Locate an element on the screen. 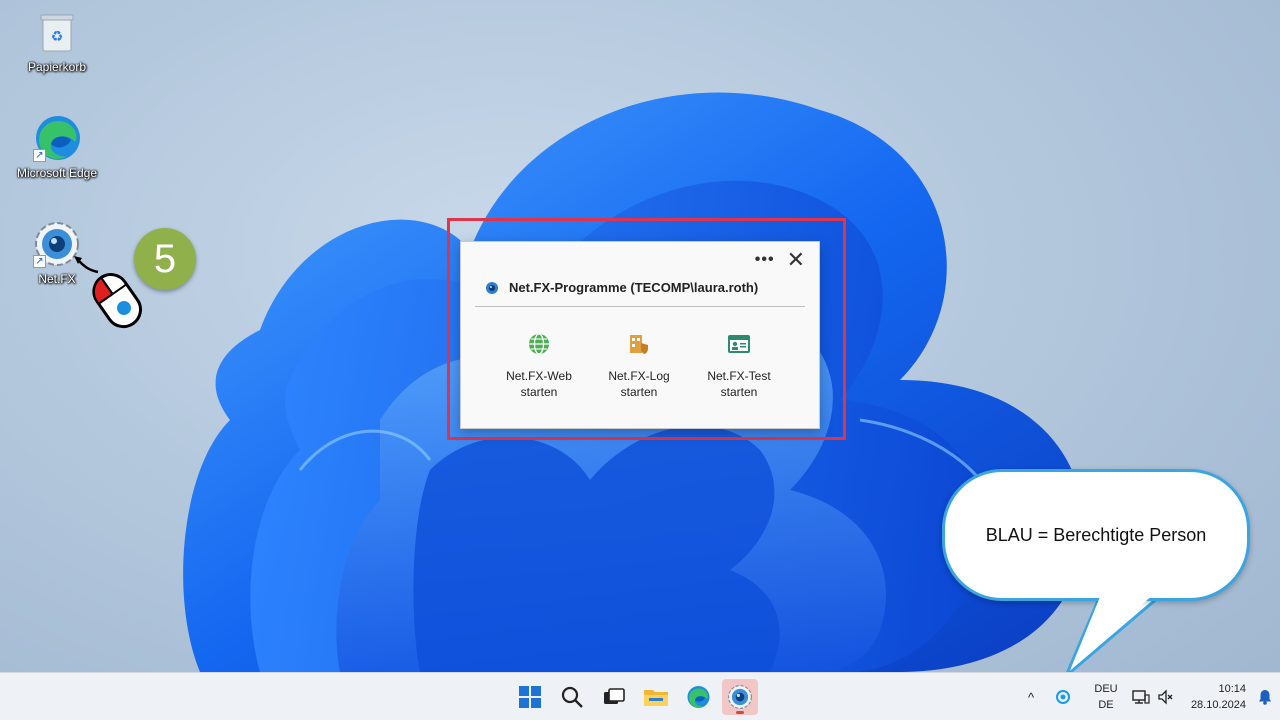 This screenshot has width=1280, height=720. search-button is located at coordinates (572, 697).